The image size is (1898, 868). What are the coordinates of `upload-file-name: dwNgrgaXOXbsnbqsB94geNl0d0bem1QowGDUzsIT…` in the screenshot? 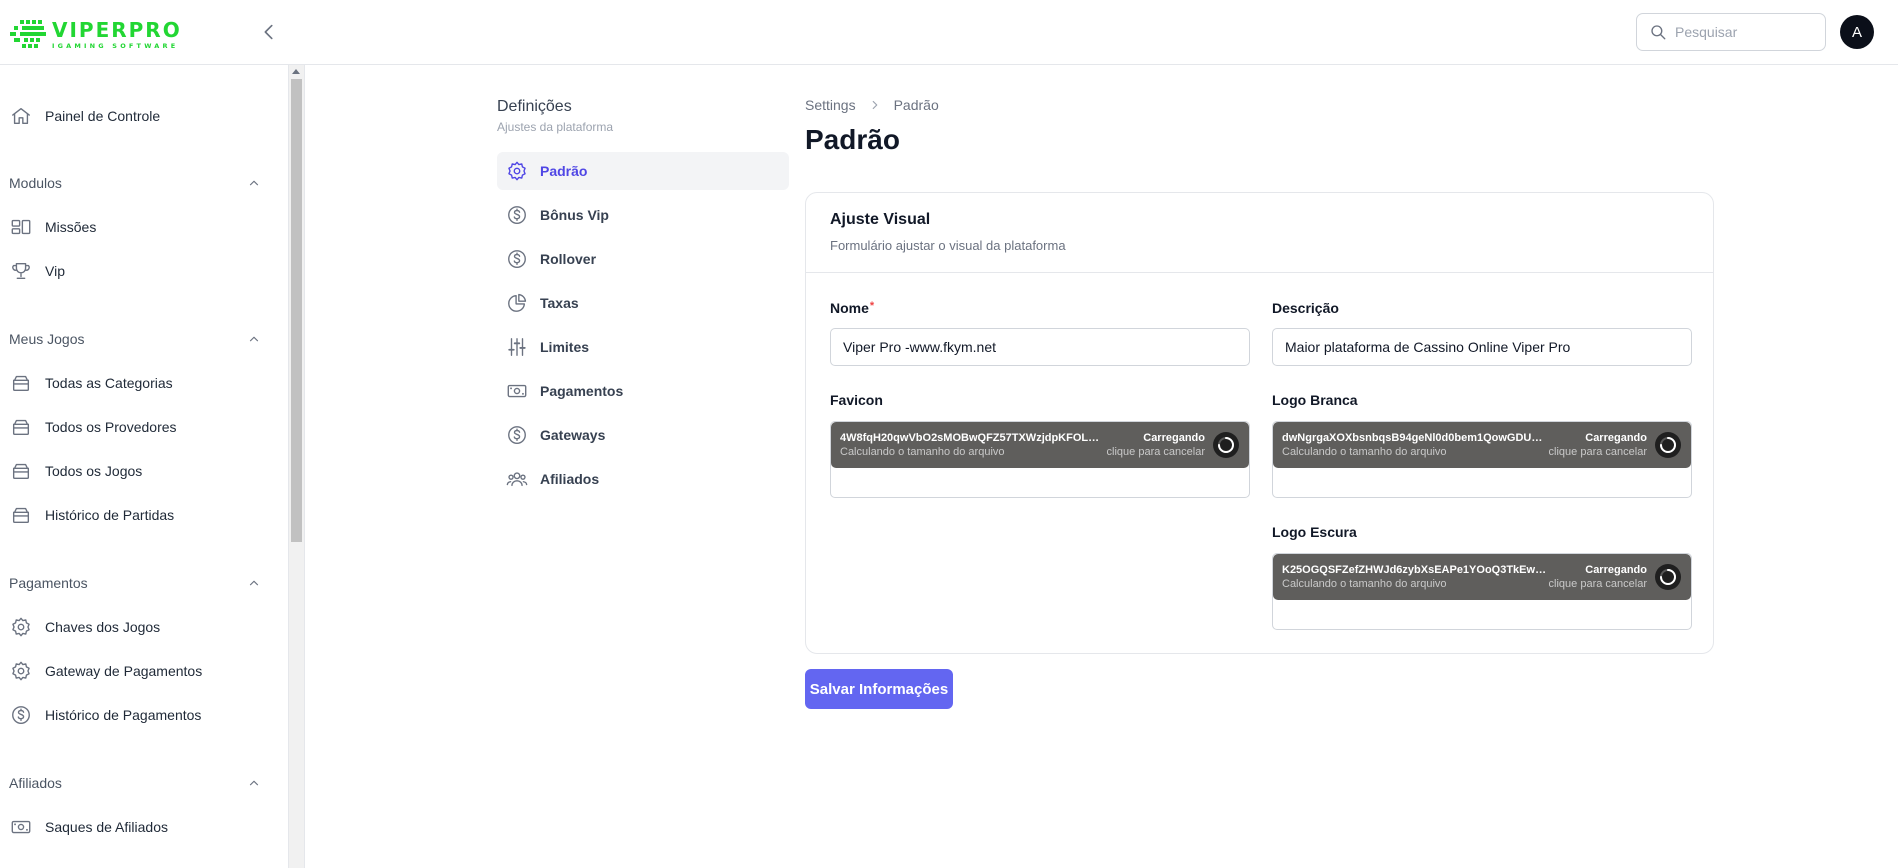 It's located at (1414, 438).